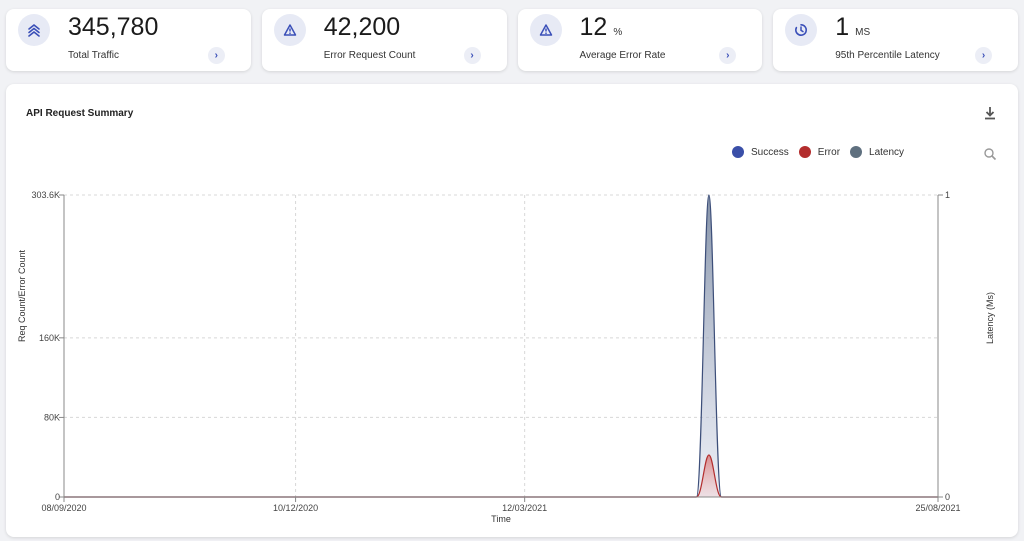  Describe the element at coordinates (947, 195) in the screenshot. I see `y2-tick-label: 1` at that location.